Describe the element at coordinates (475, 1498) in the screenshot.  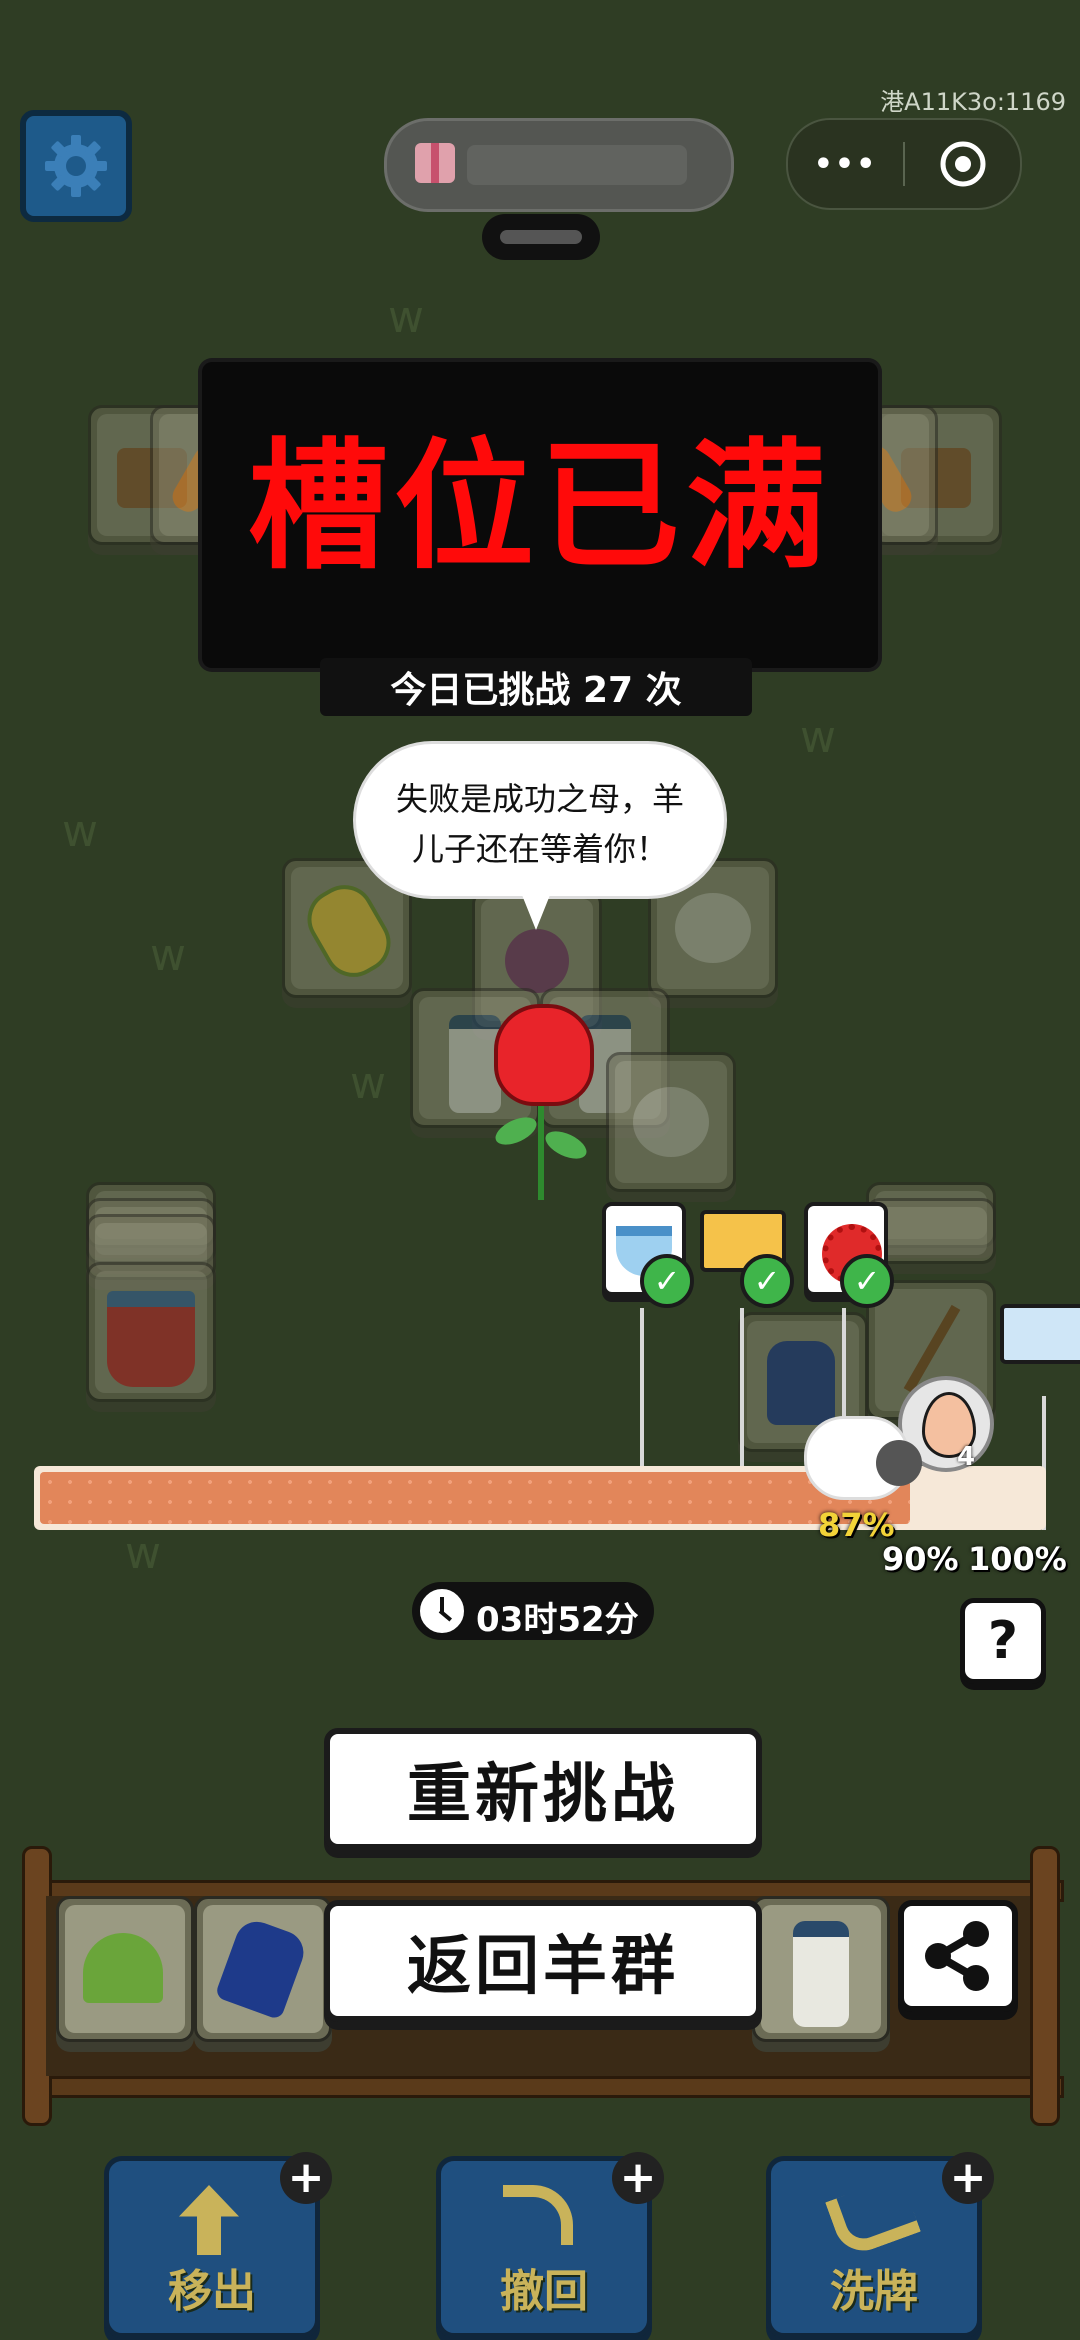
I see `progress-fill` at that location.